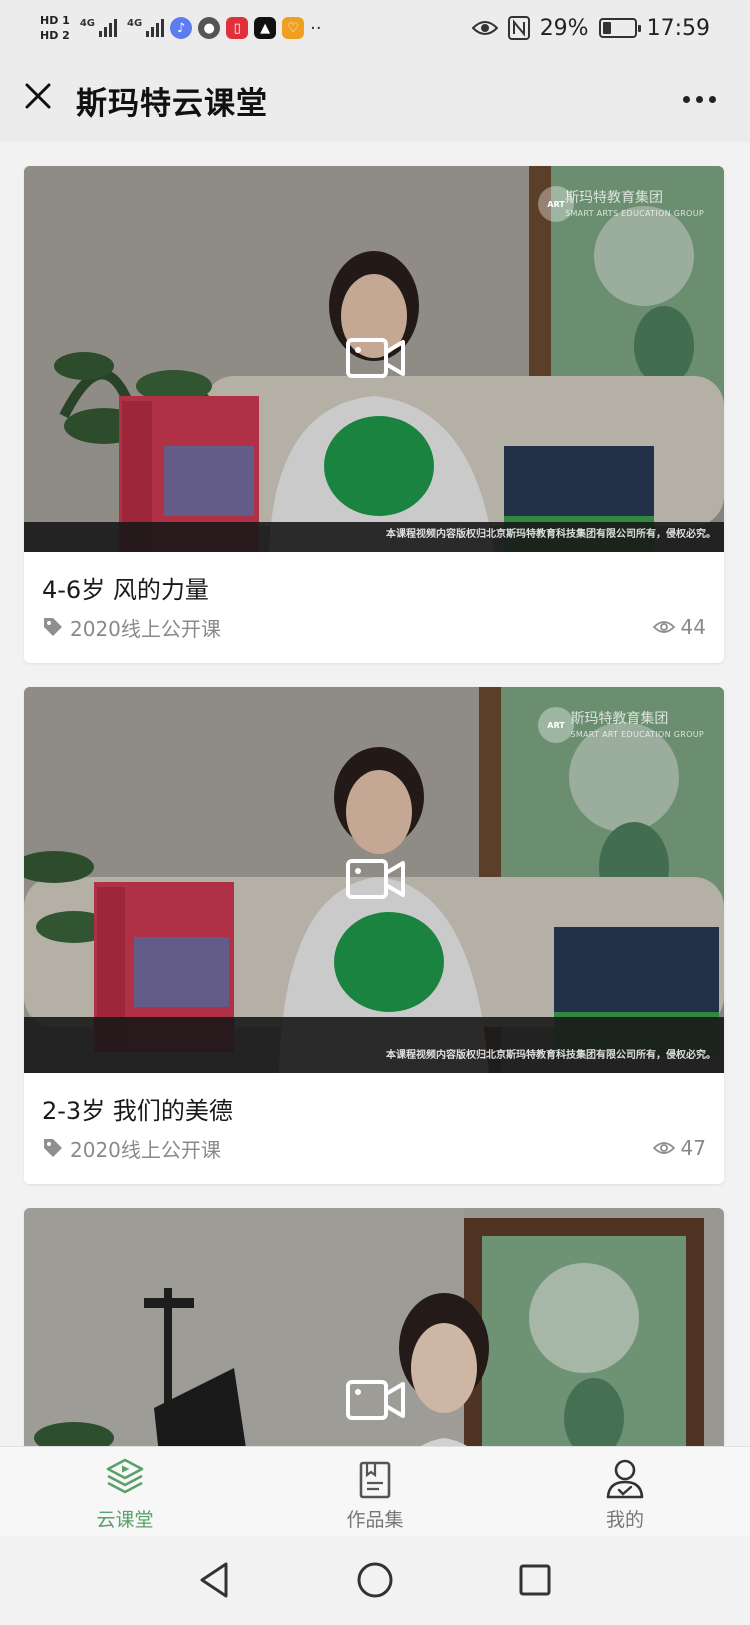 Image resolution: width=750 pixels, height=1625 pixels. I want to click on signal-icon-2: 4G, so click(146, 27).